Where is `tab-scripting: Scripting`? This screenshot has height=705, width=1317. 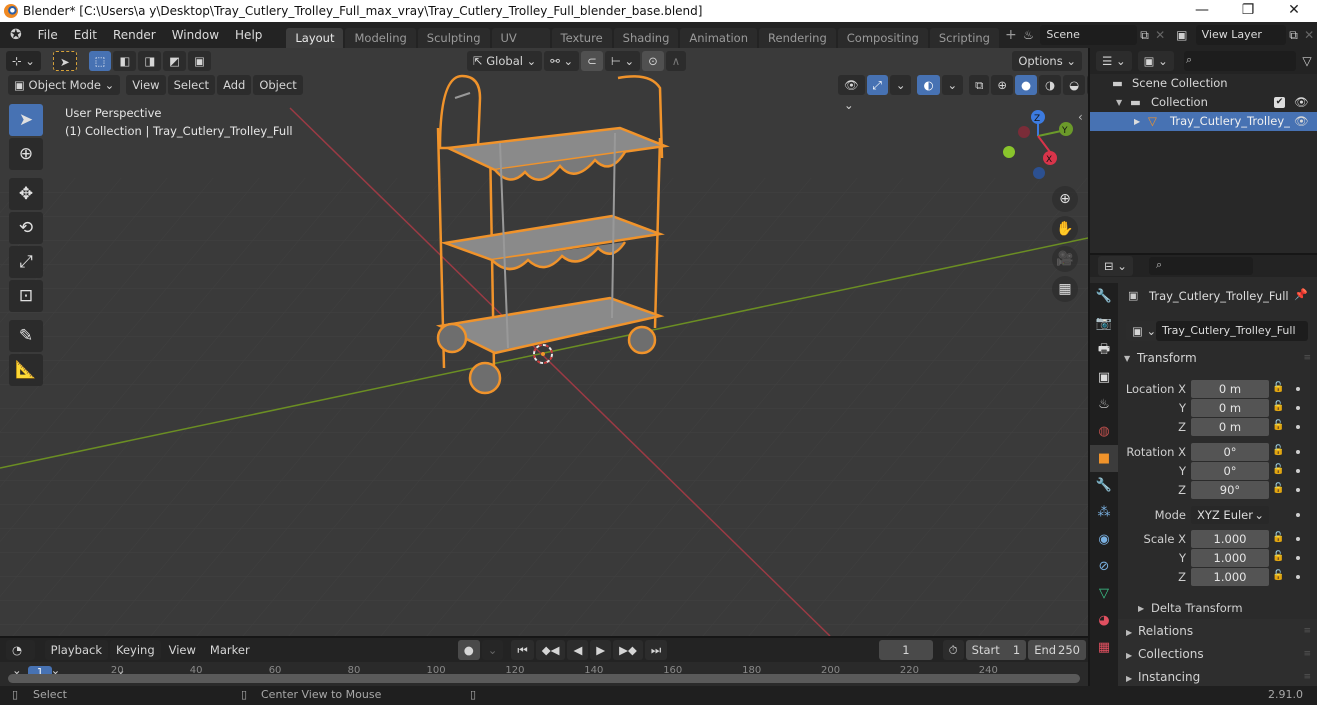
tab-scripting: Scripting is located at coordinates (964, 38).